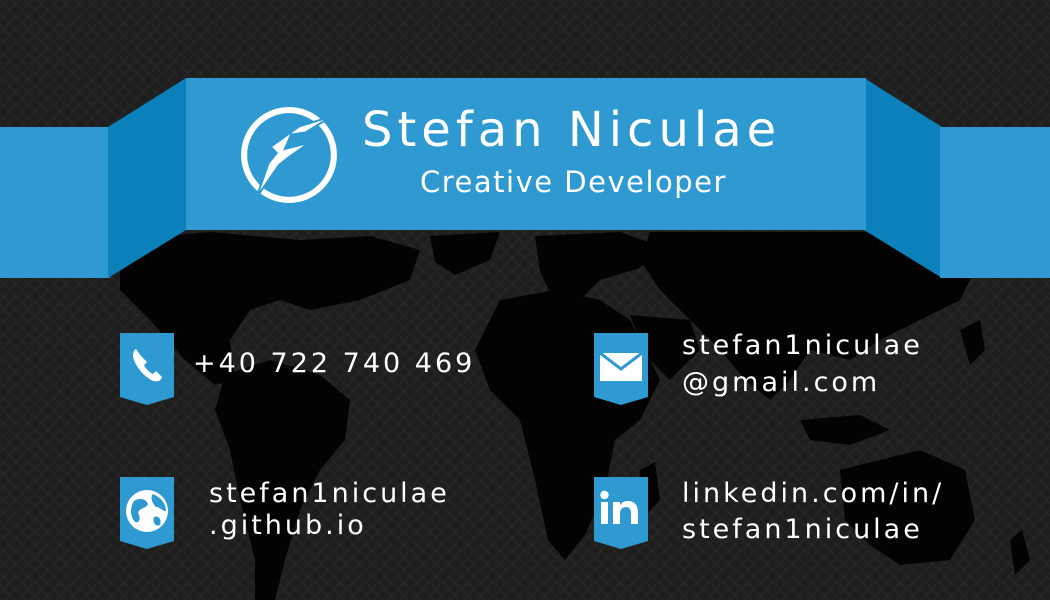  Describe the element at coordinates (55, 202) in the screenshot. I see `ribbon-left-tail` at that location.